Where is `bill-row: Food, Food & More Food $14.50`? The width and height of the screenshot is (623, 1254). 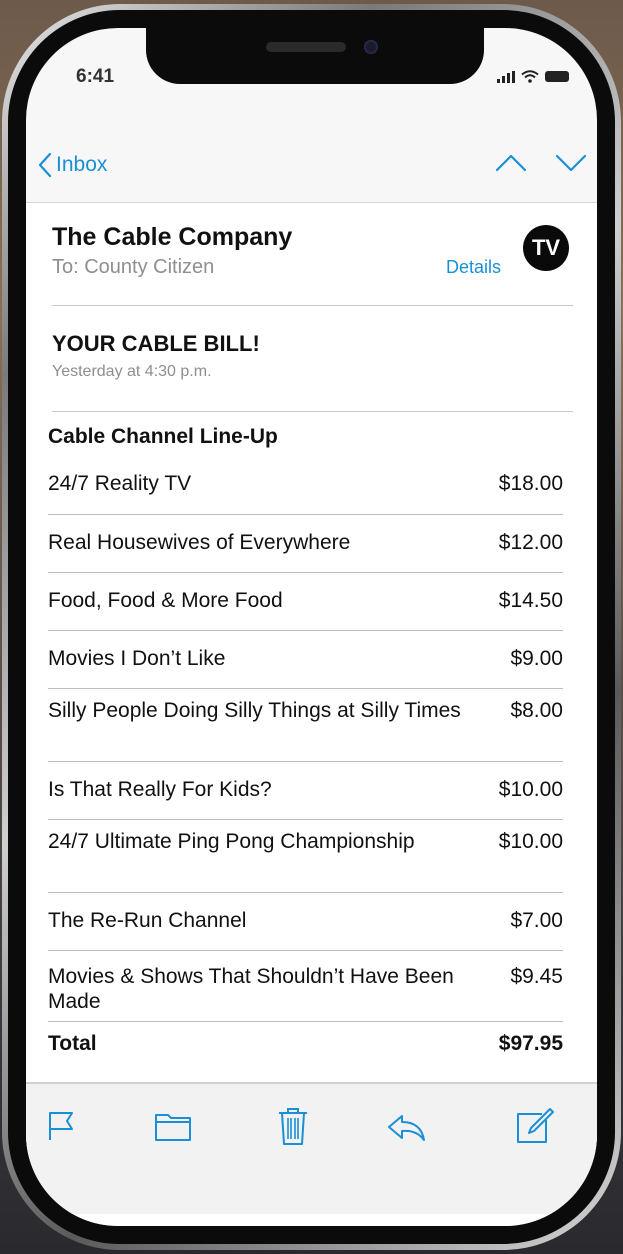
bill-row: Food, Food & More Food $14.50 is located at coordinates (305, 602).